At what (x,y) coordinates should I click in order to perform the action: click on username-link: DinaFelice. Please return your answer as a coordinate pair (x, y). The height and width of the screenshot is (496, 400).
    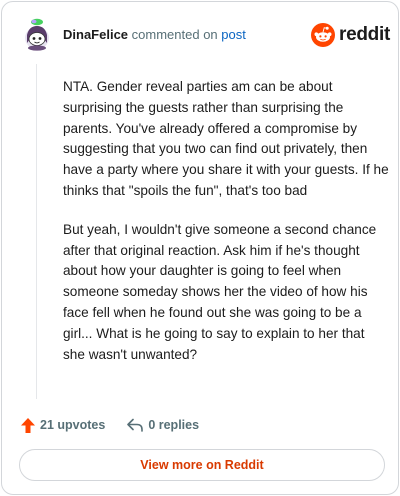
    Looking at the image, I should click on (95, 34).